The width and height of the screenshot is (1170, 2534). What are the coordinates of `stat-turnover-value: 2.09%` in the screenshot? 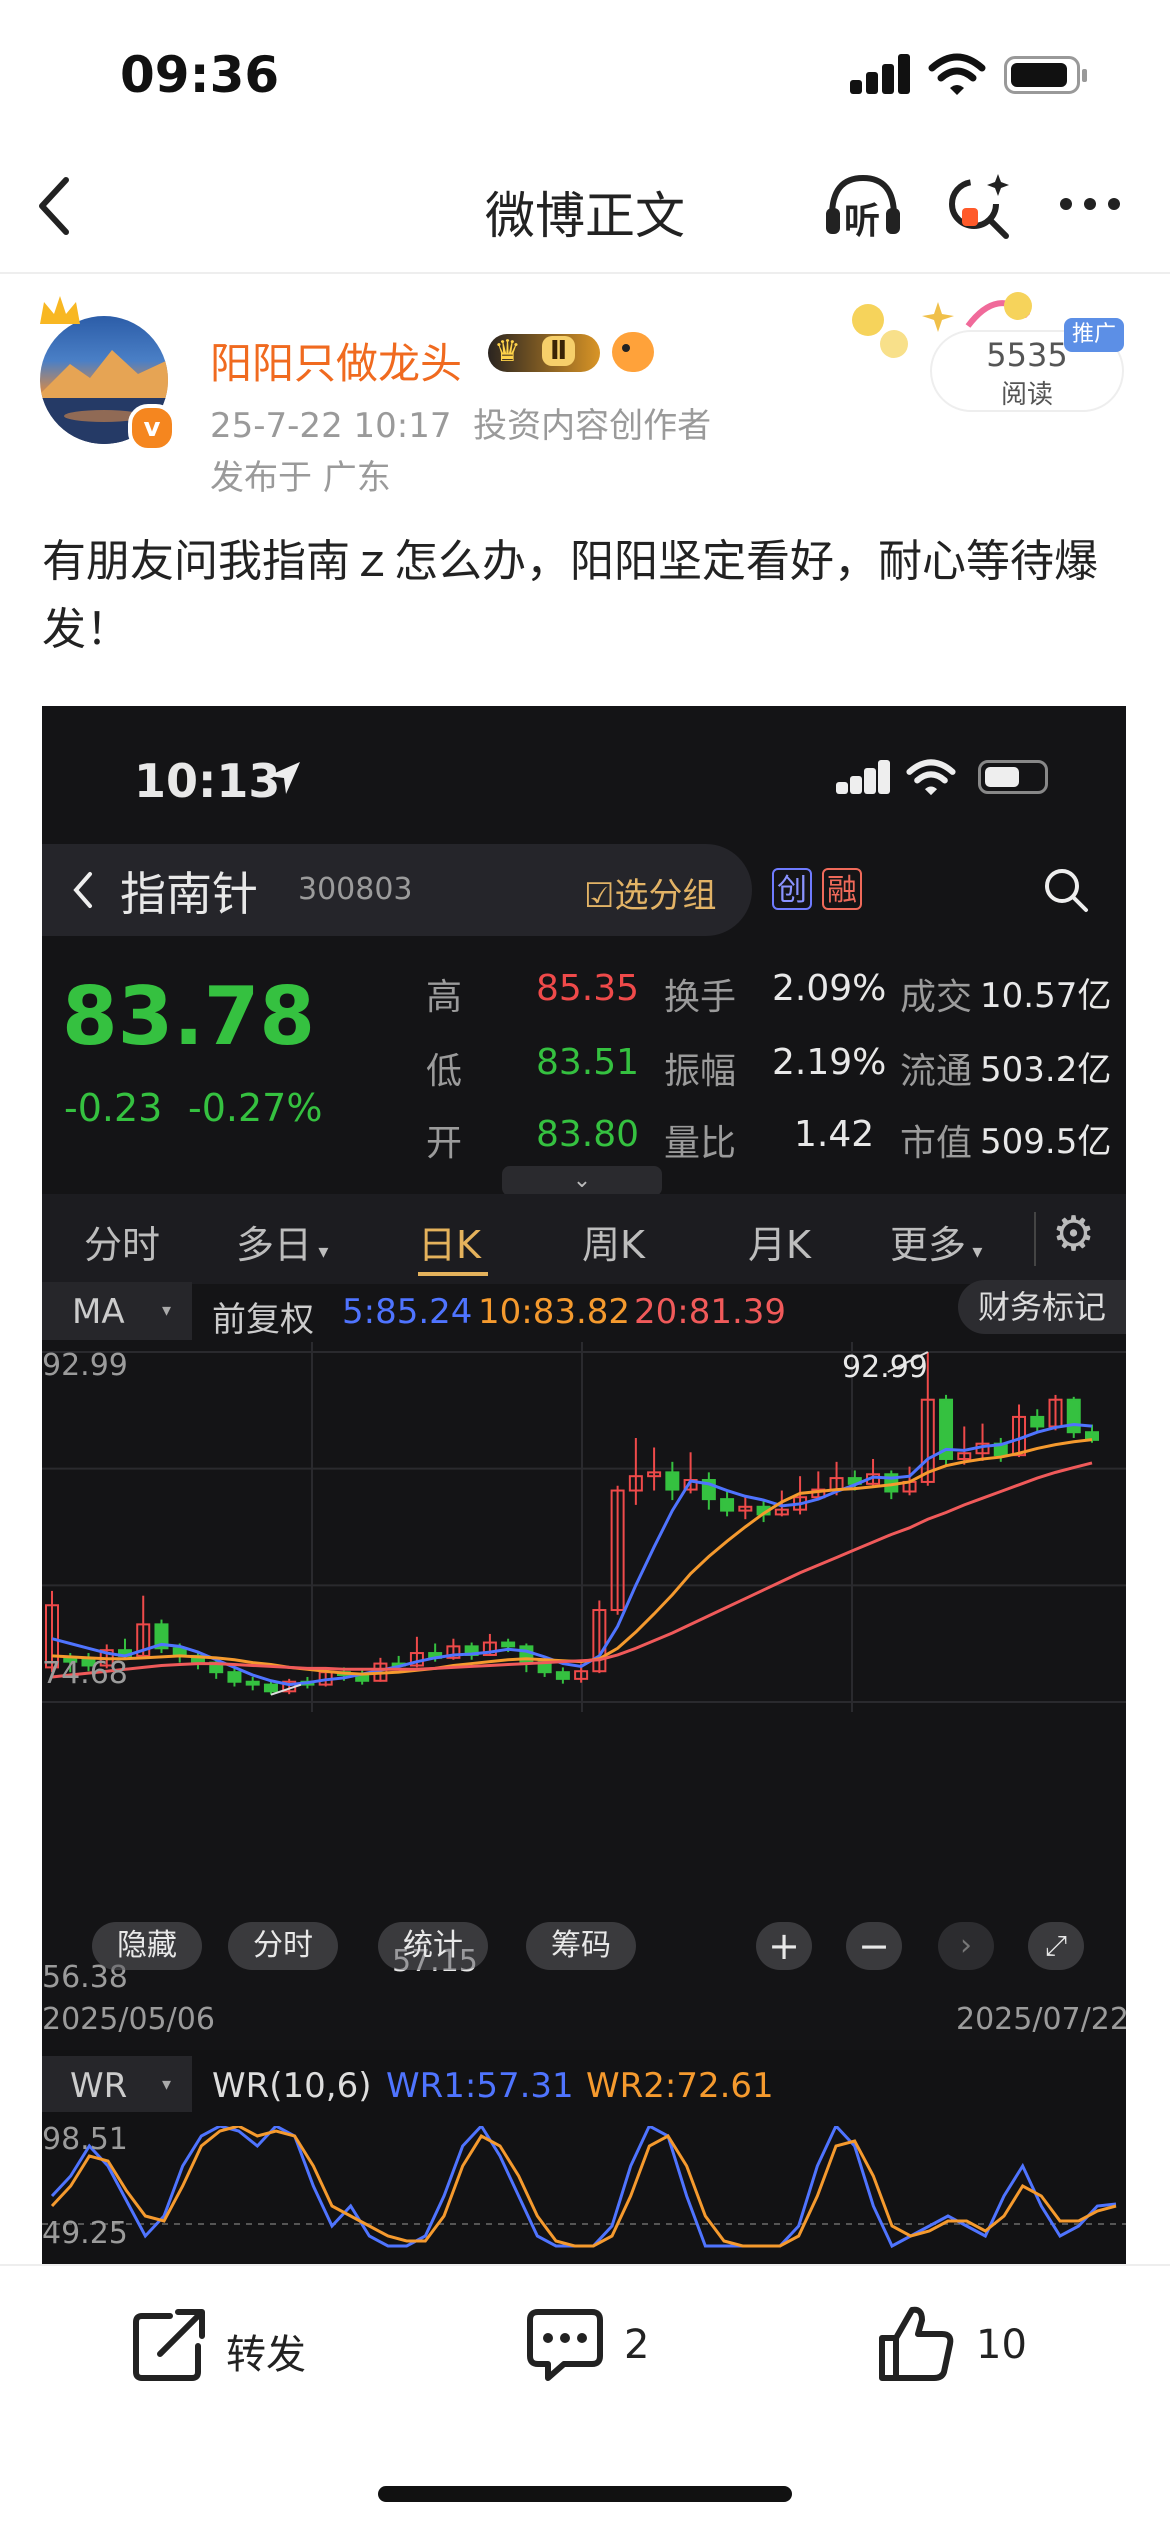 It's located at (829, 988).